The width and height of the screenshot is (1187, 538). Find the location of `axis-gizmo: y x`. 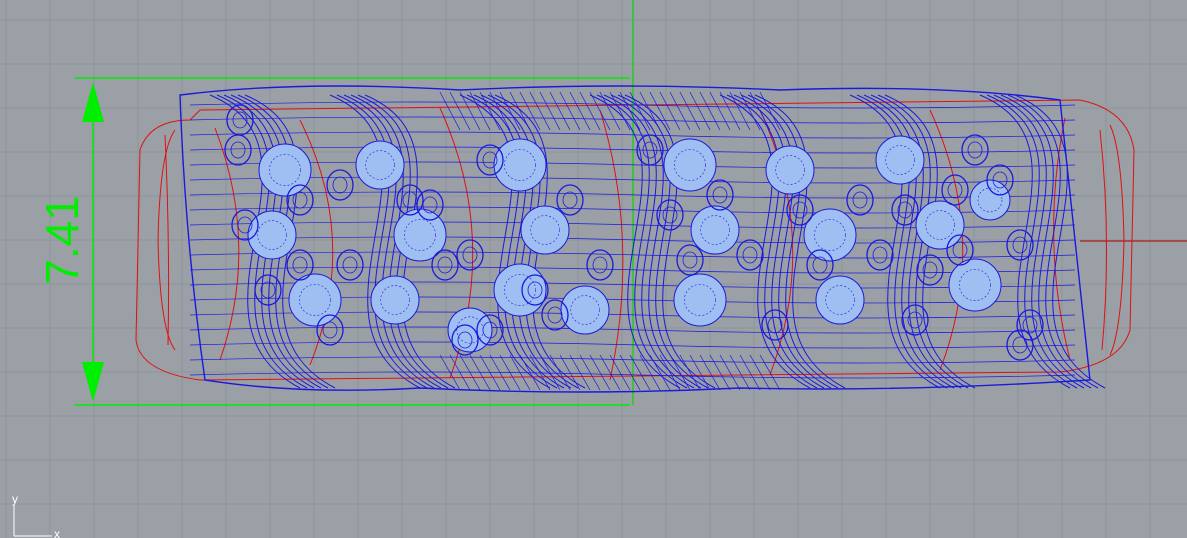

axis-gizmo: y x is located at coordinates (36, 515).